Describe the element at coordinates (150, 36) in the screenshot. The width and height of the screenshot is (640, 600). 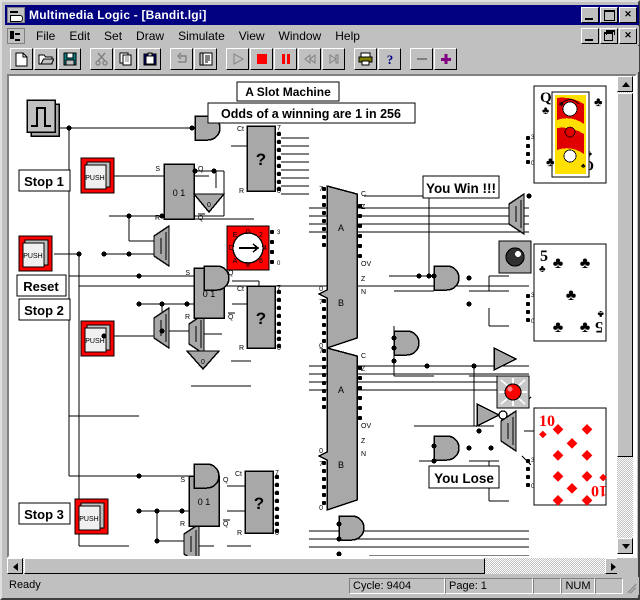
I see `menu-draw: Draw` at that location.